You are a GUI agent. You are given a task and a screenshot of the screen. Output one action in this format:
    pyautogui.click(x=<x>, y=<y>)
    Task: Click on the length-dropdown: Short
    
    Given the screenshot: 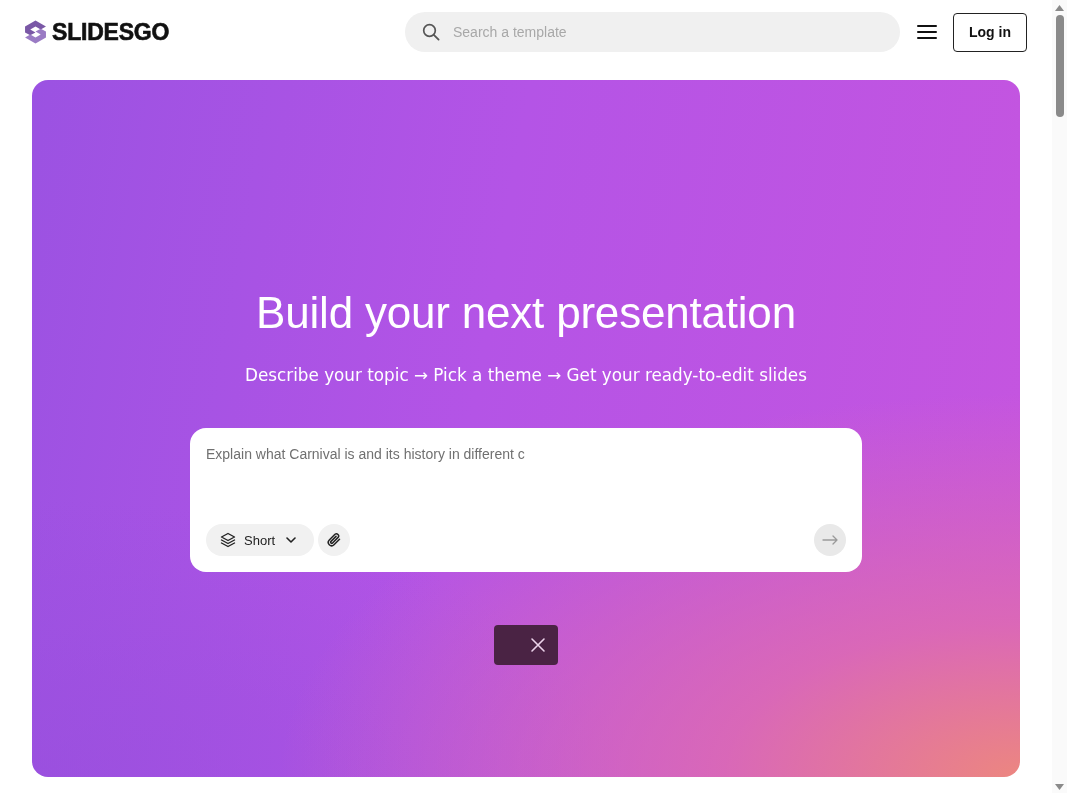 What is the action you would take?
    pyautogui.click(x=260, y=540)
    